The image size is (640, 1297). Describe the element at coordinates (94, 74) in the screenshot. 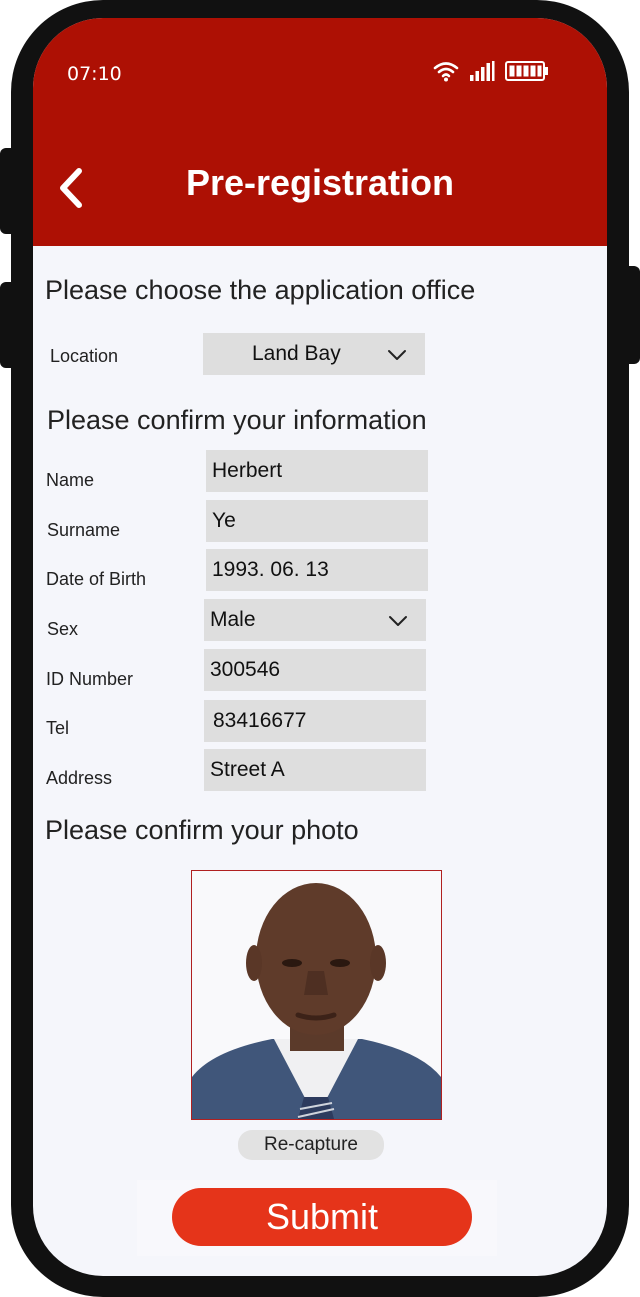

I see `status-time: 07:10` at that location.